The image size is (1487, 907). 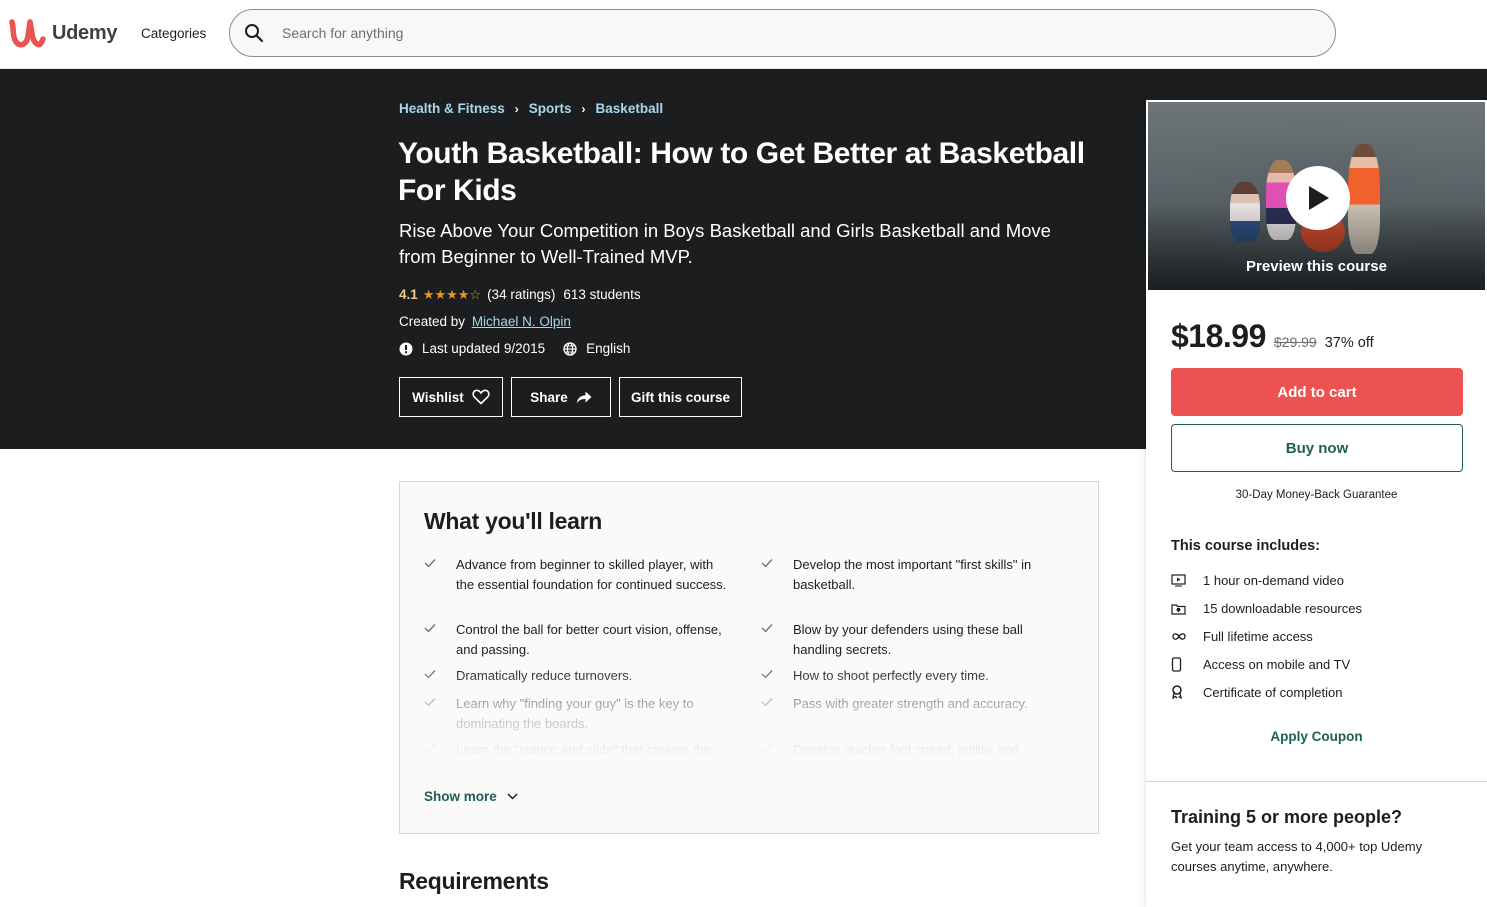 What do you see at coordinates (481, 397) in the screenshot?
I see `heart-icon` at bounding box center [481, 397].